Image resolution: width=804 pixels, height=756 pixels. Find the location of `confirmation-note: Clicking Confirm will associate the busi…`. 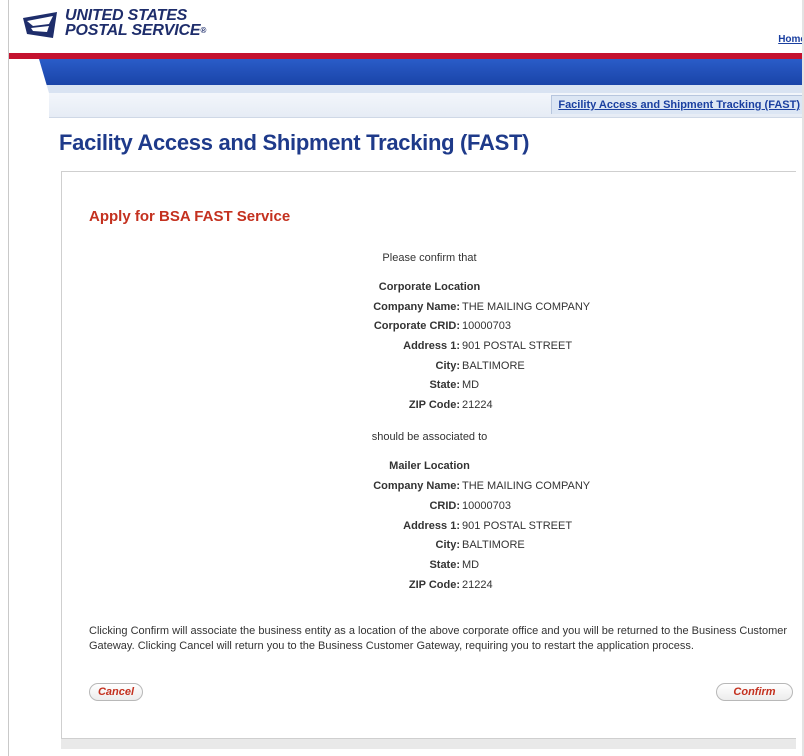

confirmation-note: Clicking Confirm will associate the busi… is located at coordinates (438, 638).